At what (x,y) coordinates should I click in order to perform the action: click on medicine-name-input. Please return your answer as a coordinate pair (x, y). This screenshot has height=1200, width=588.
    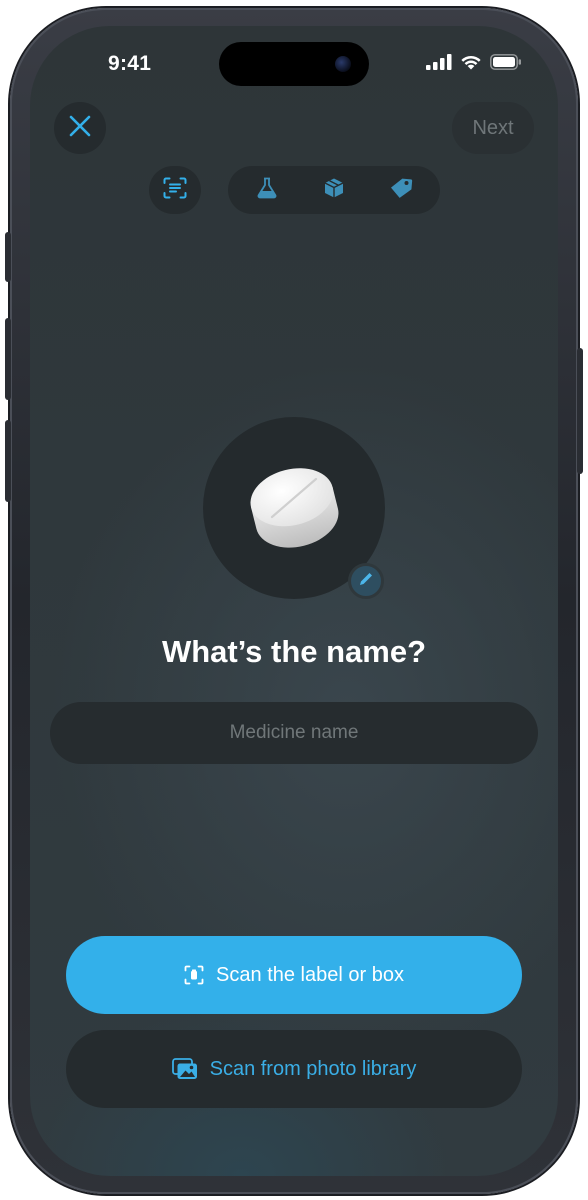
    Looking at the image, I should click on (294, 733).